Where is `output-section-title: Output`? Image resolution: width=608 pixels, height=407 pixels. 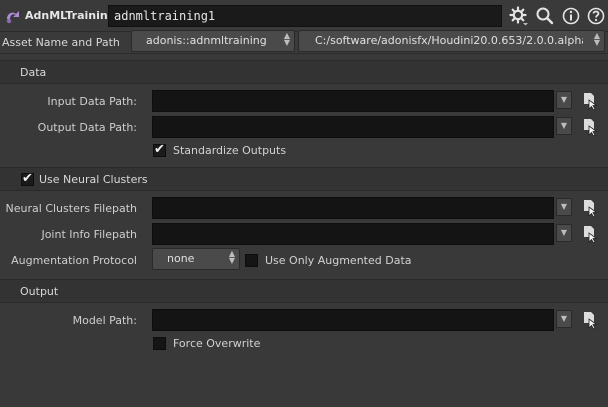 output-section-title: Output is located at coordinates (39, 291).